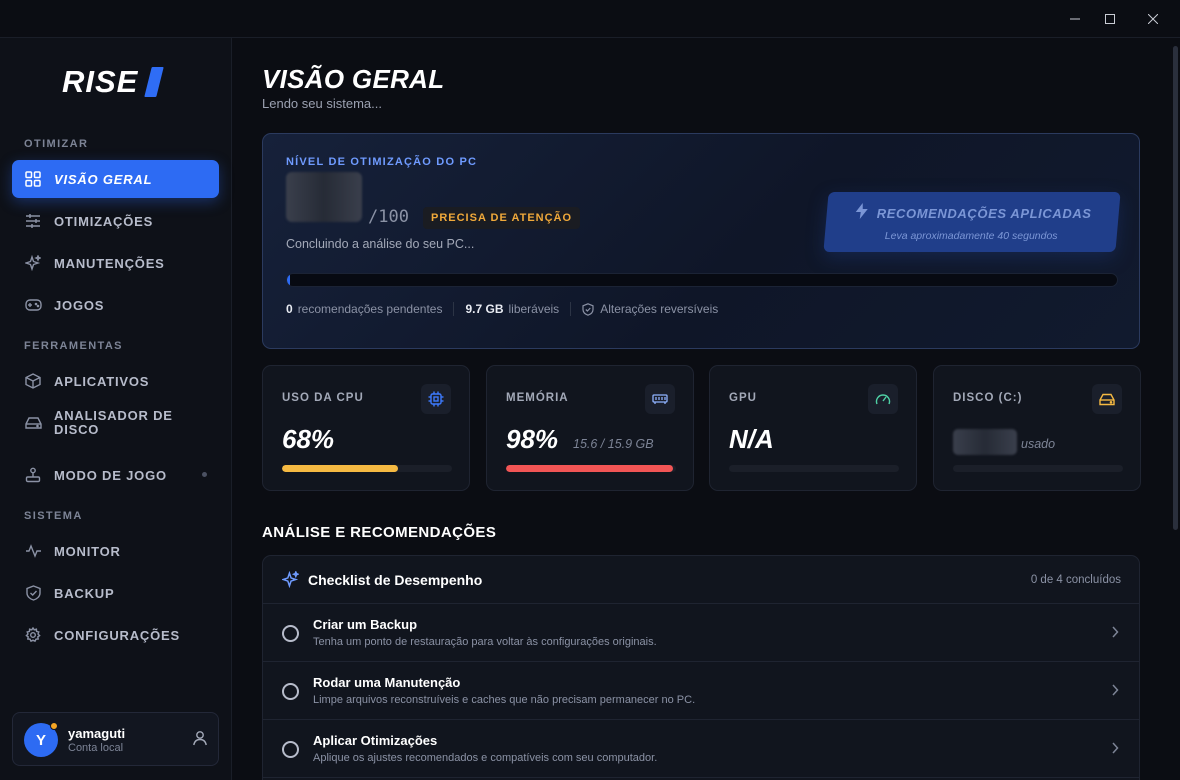 This screenshot has width=1180, height=780. What do you see at coordinates (883, 399) in the screenshot?
I see `gauge-icon` at bounding box center [883, 399].